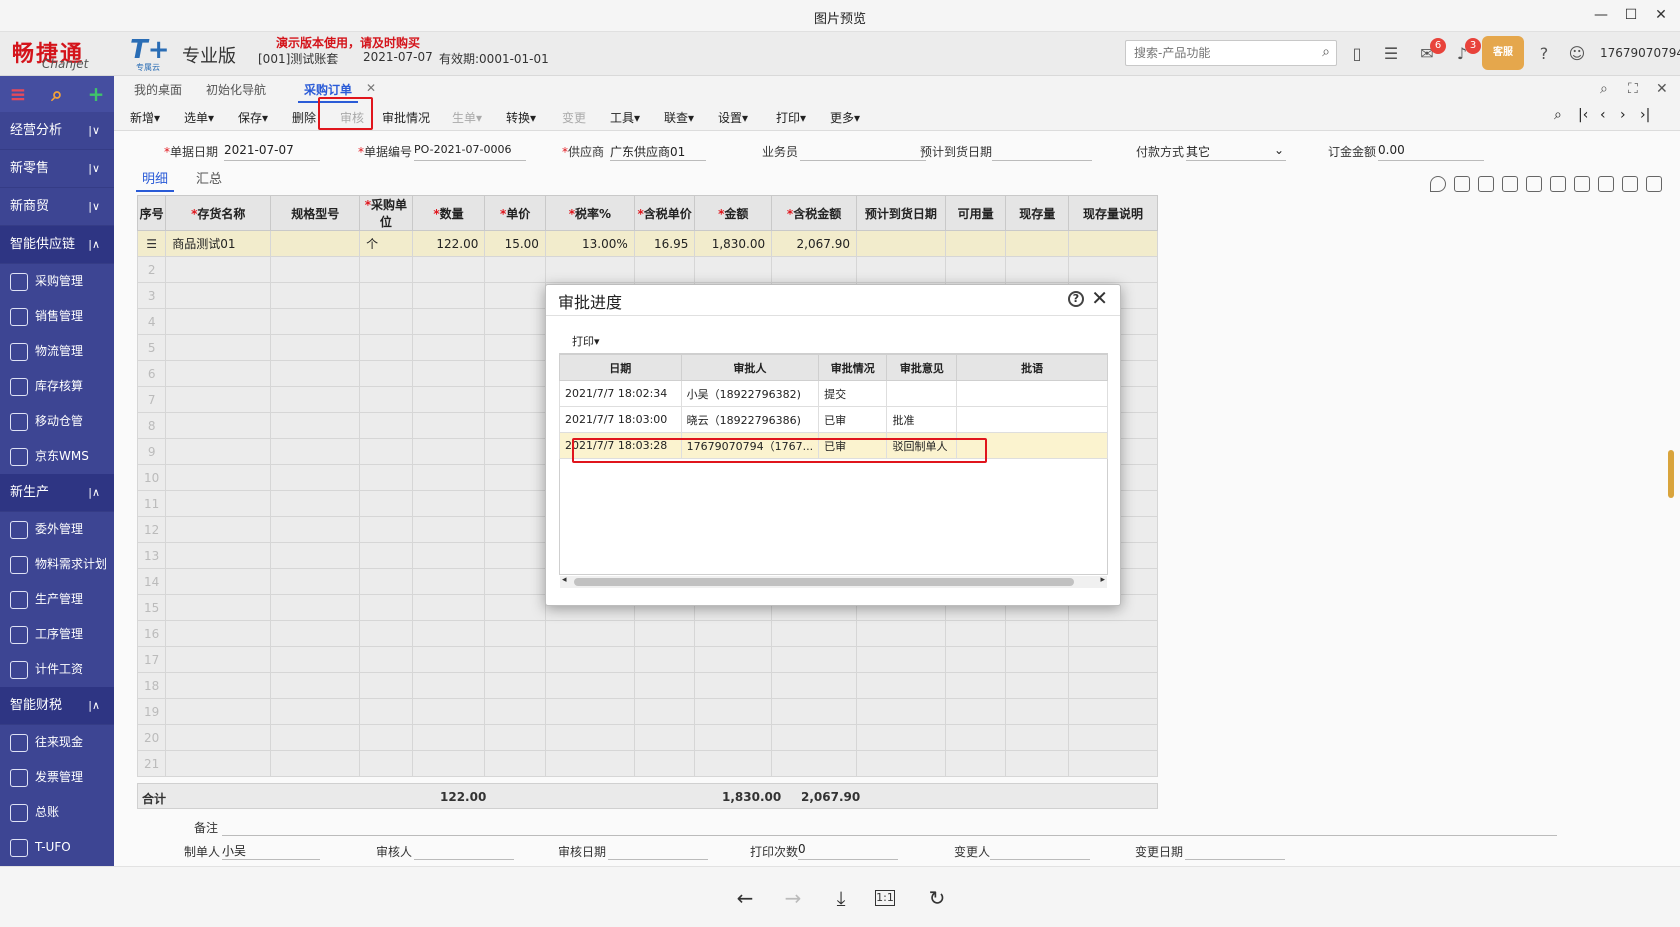  I want to click on row-number: 20, so click(151, 737).